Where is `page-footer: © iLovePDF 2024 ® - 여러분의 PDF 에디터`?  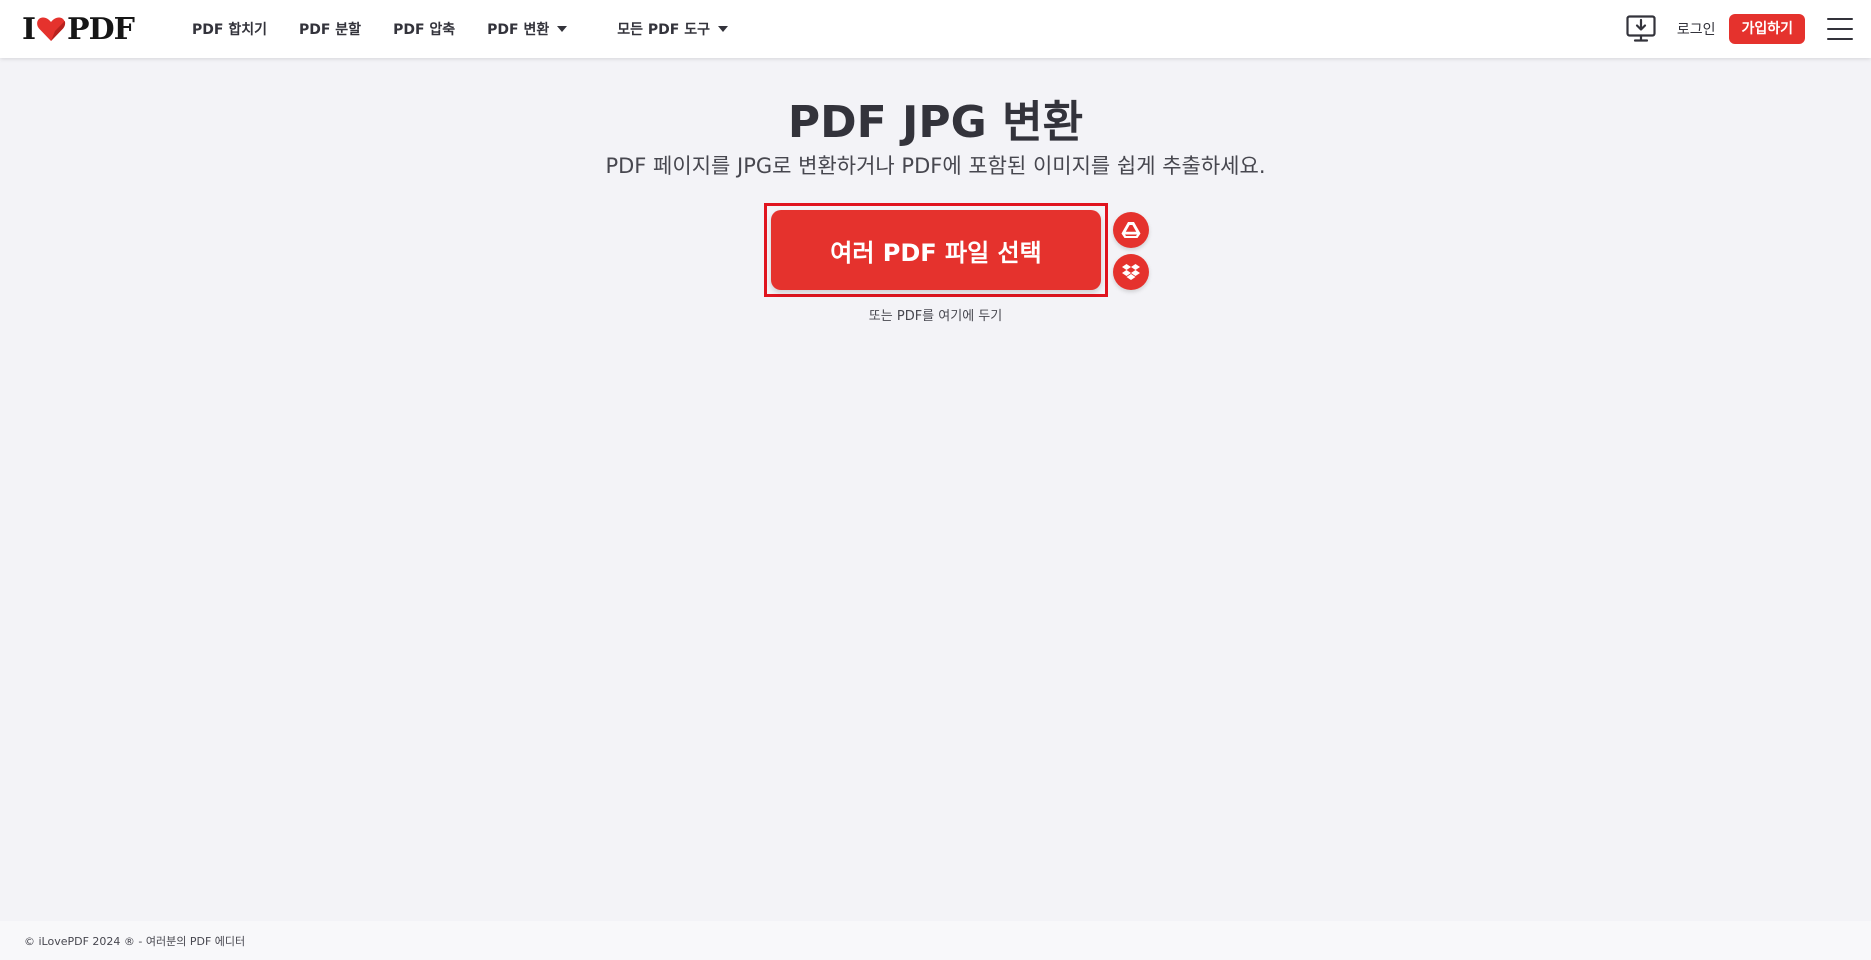 page-footer: © iLovePDF 2024 ® - 여러분의 PDF 에디터 is located at coordinates (935, 940).